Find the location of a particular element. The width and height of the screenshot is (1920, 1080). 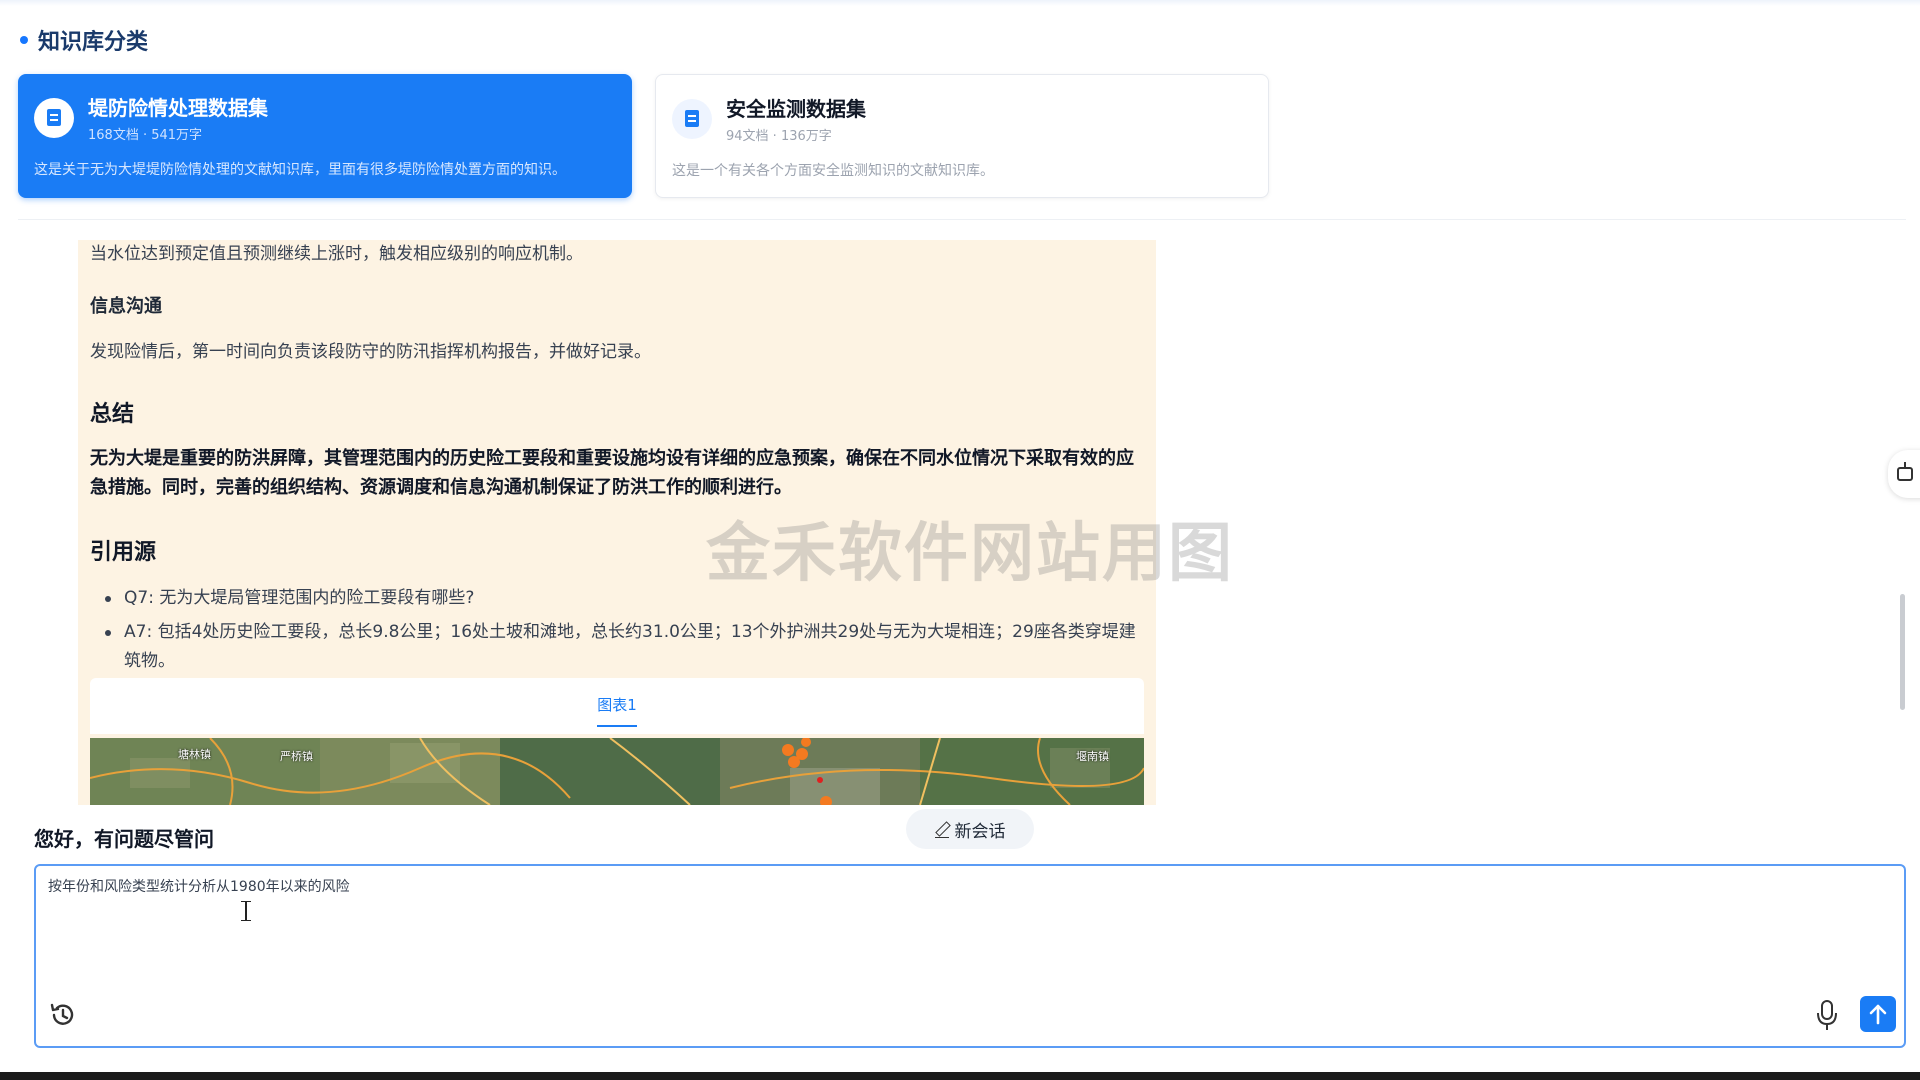

section-divider is located at coordinates (962, 219).